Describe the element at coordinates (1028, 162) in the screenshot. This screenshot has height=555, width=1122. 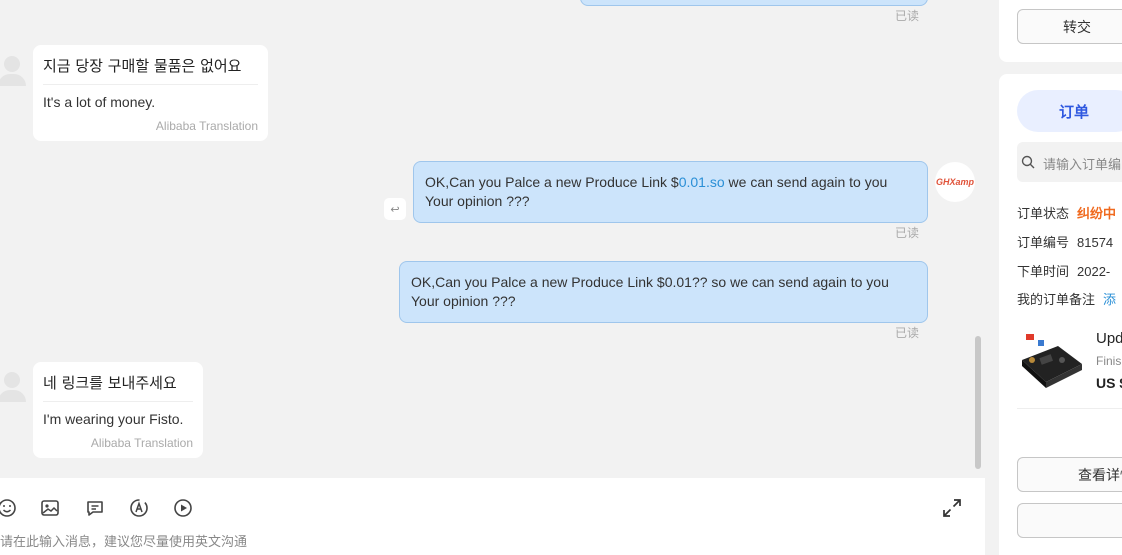
I see `search-icon` at that location.